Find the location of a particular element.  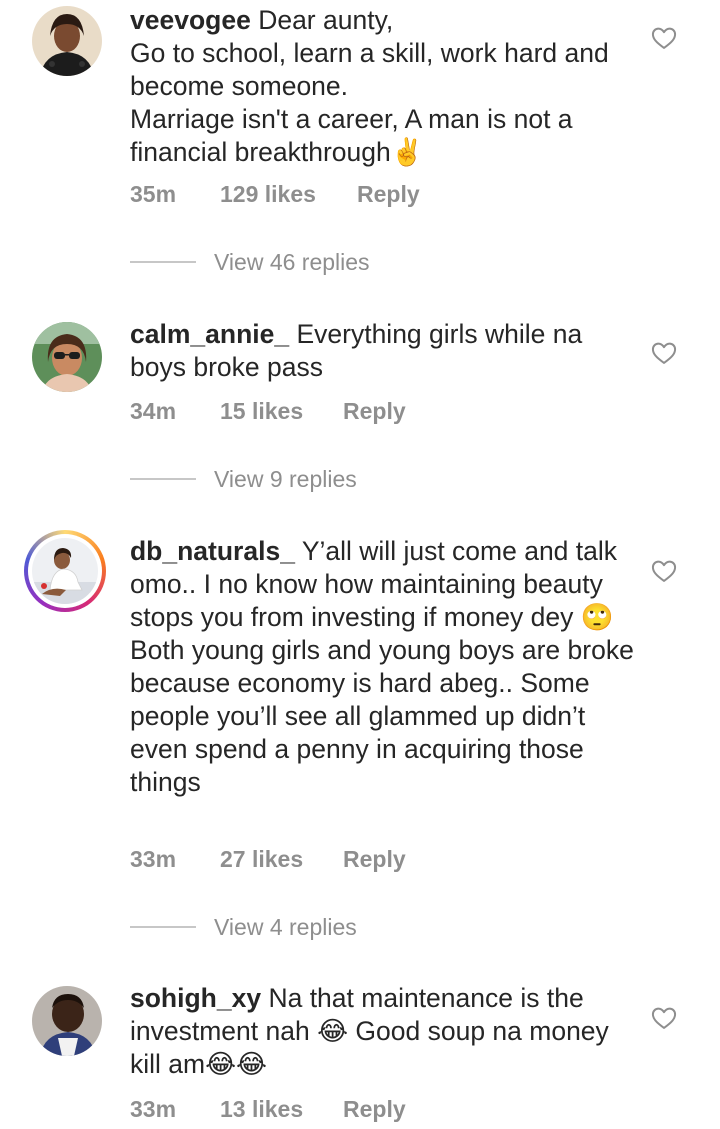

comment-username: db_naturals_ is located at coordinates (212, 551).